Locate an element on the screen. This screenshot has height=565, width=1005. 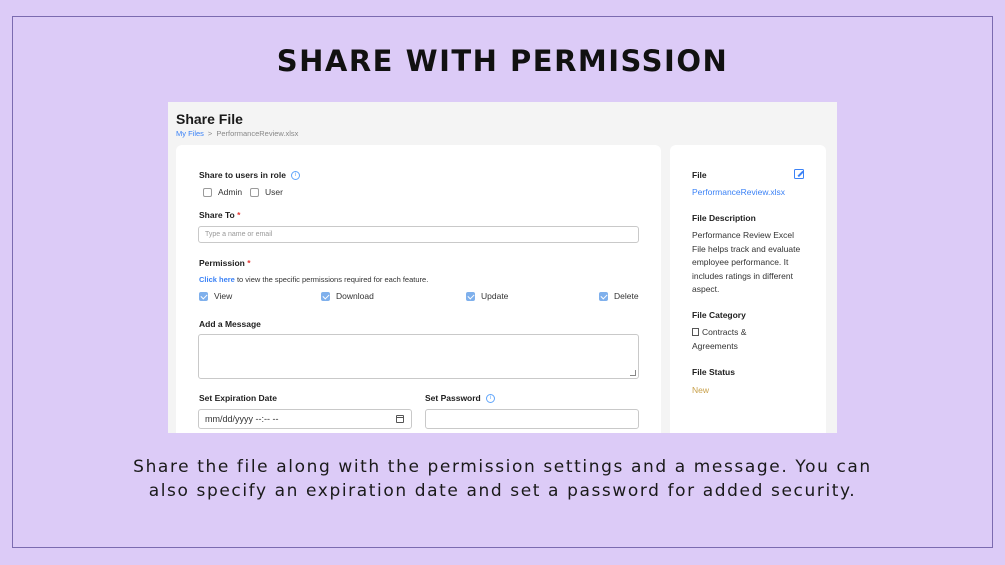
file-name: PerformanceReview.xlsx is located at coordinates (738, 193).